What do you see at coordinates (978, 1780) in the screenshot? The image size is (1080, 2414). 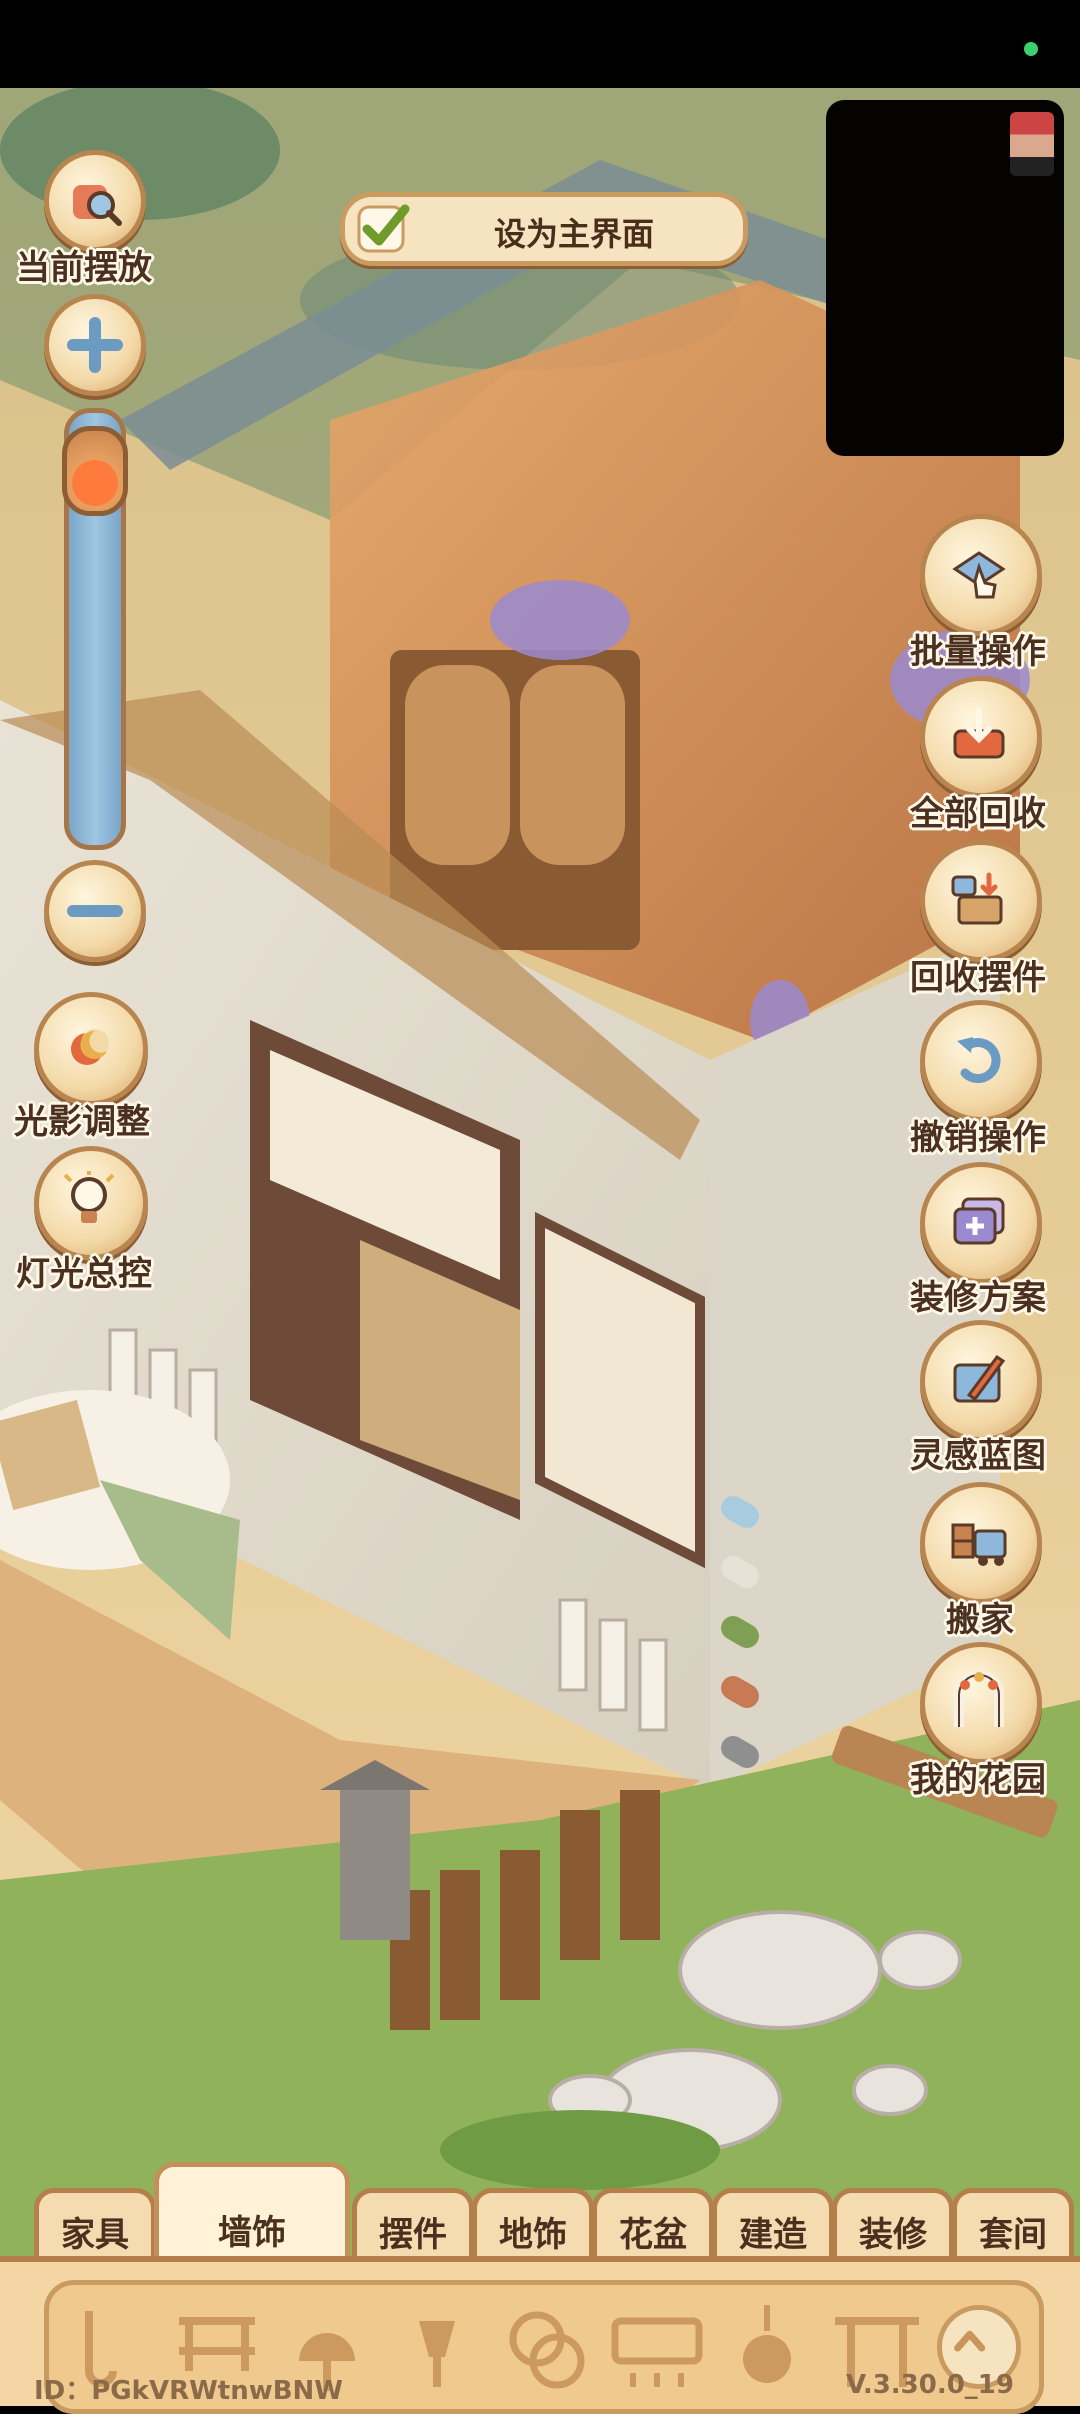 I see `my-garden-label: 我的花园` at bounding box center [978, 1780].